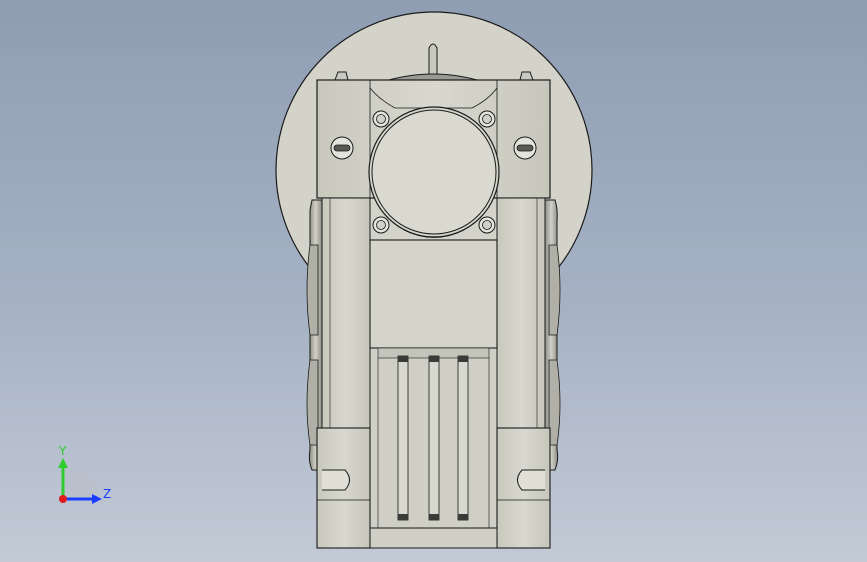  I want to click on center-plate, so click(433, 294).